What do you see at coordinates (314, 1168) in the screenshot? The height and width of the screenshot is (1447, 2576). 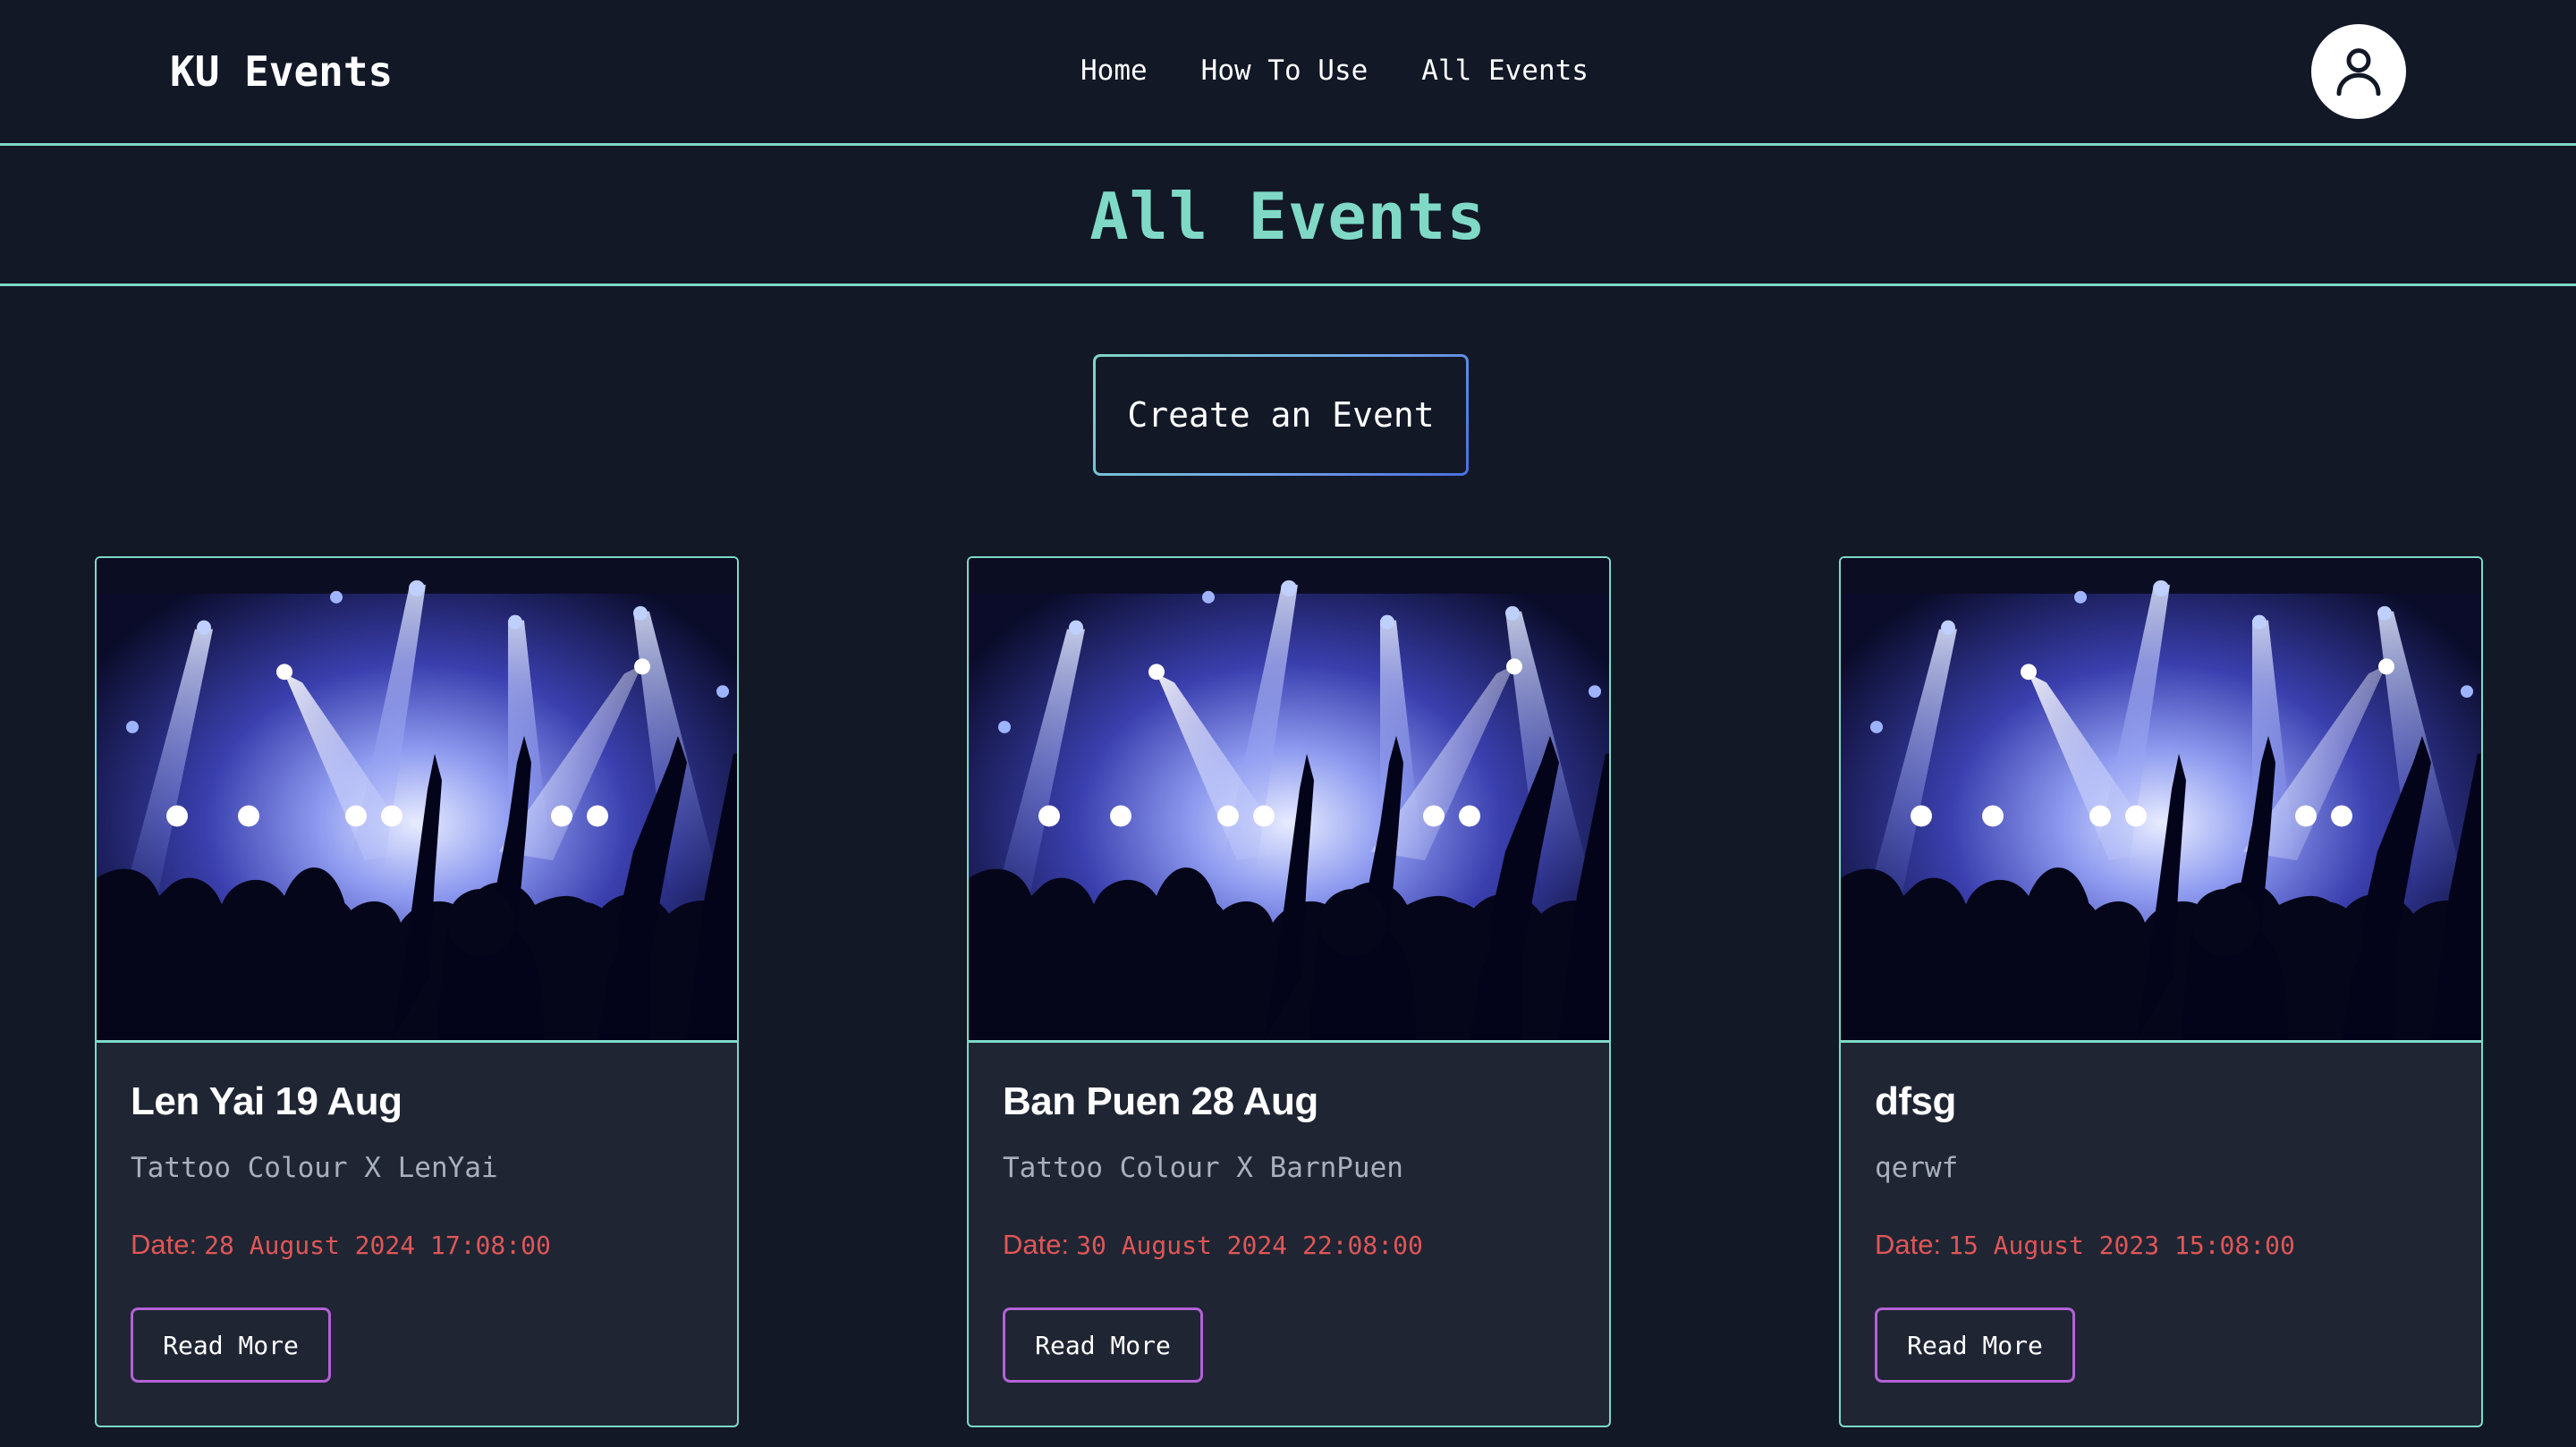 I see `event-description: Tattoo Colour X LenYai` at bounding box center [314, 1168].